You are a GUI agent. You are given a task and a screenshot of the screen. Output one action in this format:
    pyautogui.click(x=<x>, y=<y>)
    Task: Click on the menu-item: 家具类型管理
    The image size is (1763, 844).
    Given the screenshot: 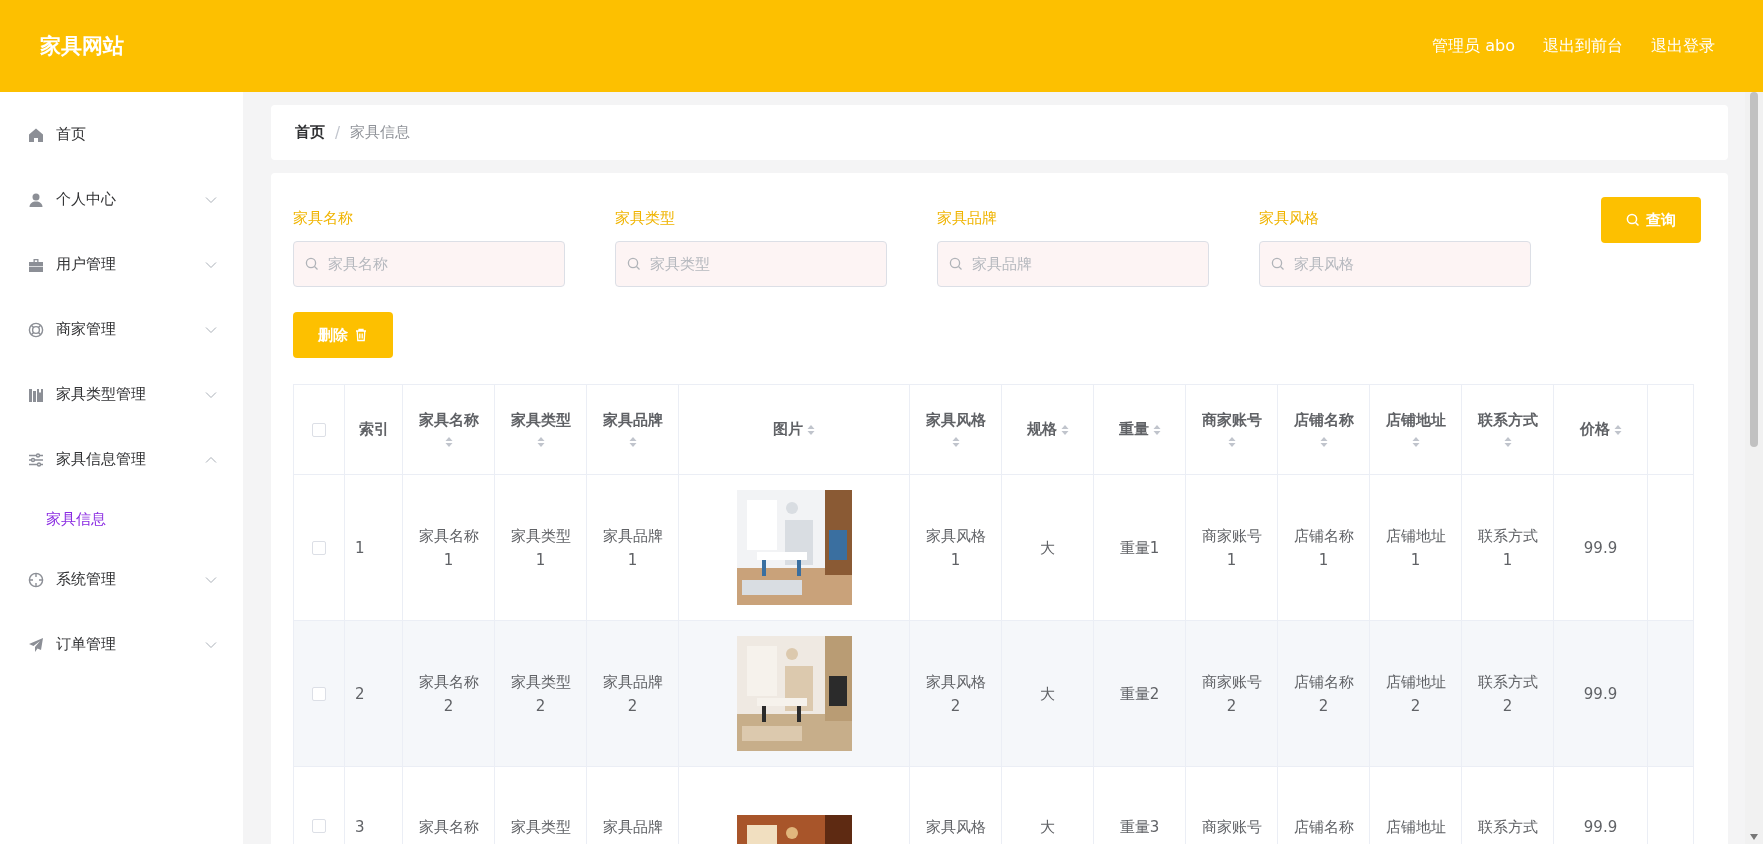 What is the action you would take?
    pyautogui.click(x=121, y=394)
    